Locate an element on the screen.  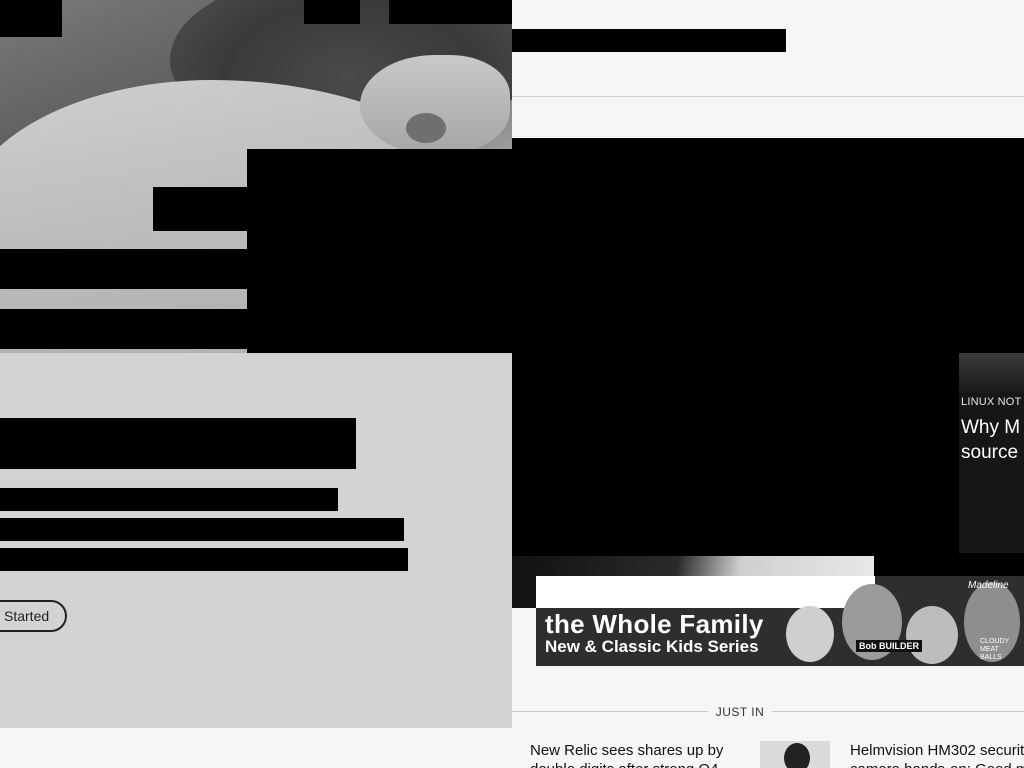
redacted-logo is located at coordinates (31, 18).